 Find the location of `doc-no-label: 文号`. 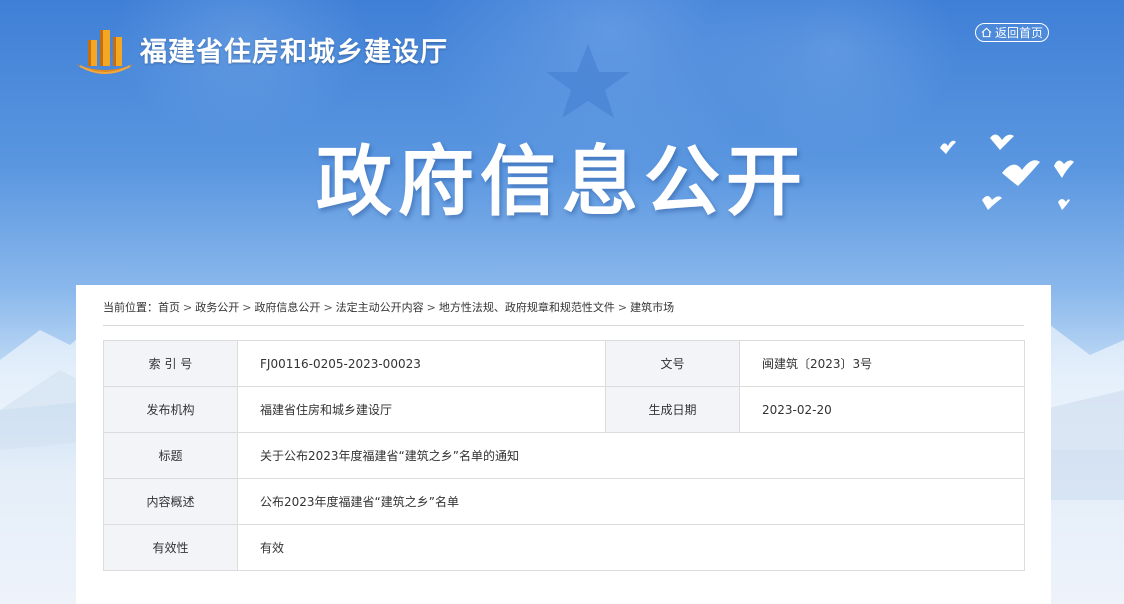

doc-no-label: 文号 is located at coordinates (672, 363).